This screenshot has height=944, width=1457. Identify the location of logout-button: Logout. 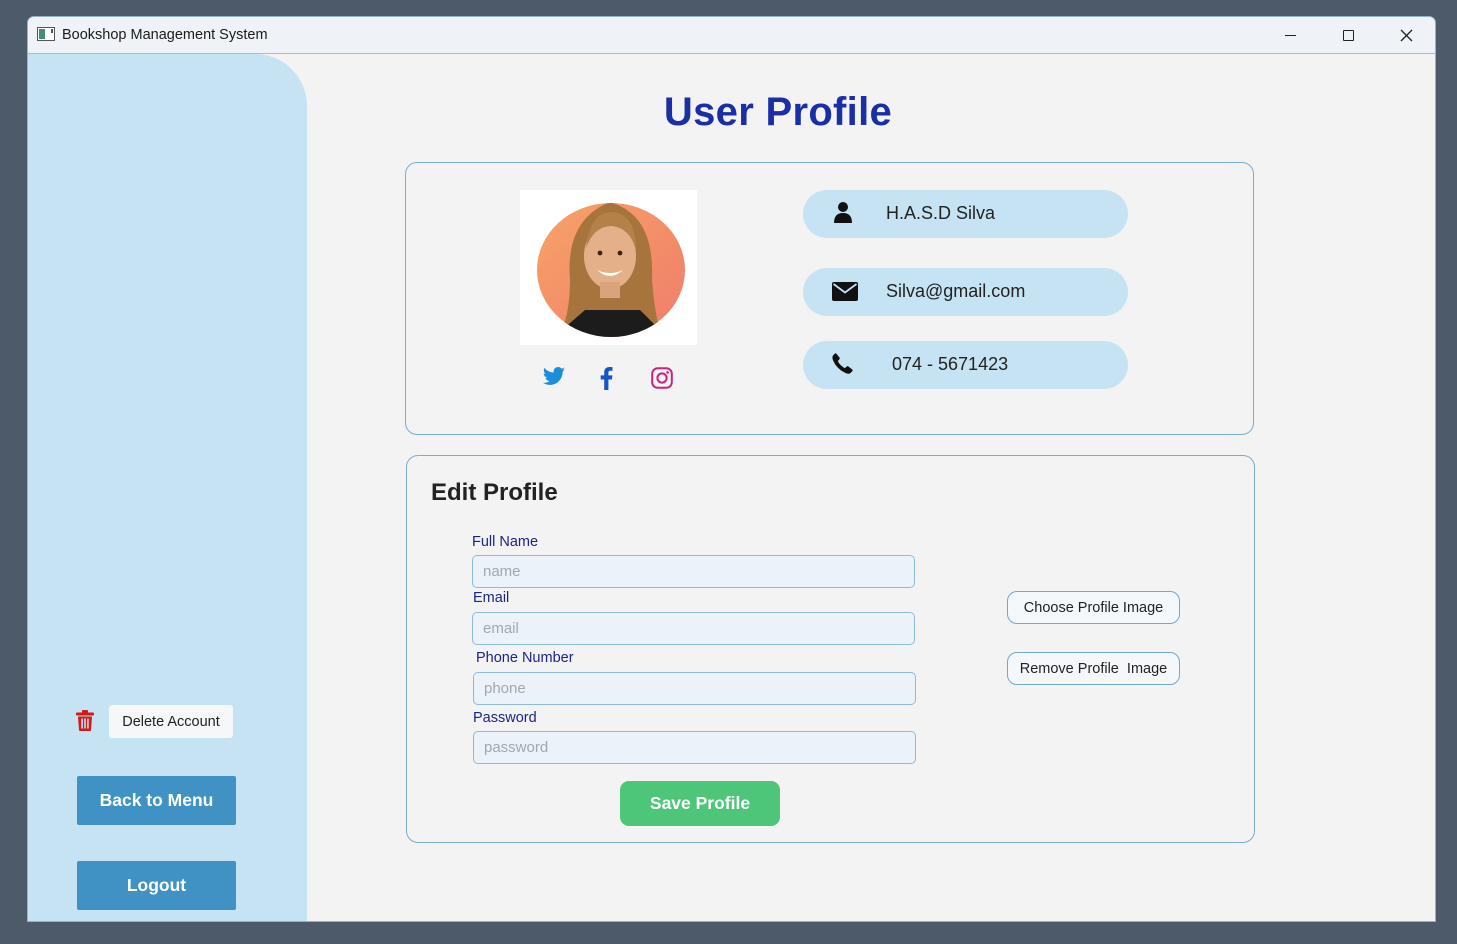
(156, 885).